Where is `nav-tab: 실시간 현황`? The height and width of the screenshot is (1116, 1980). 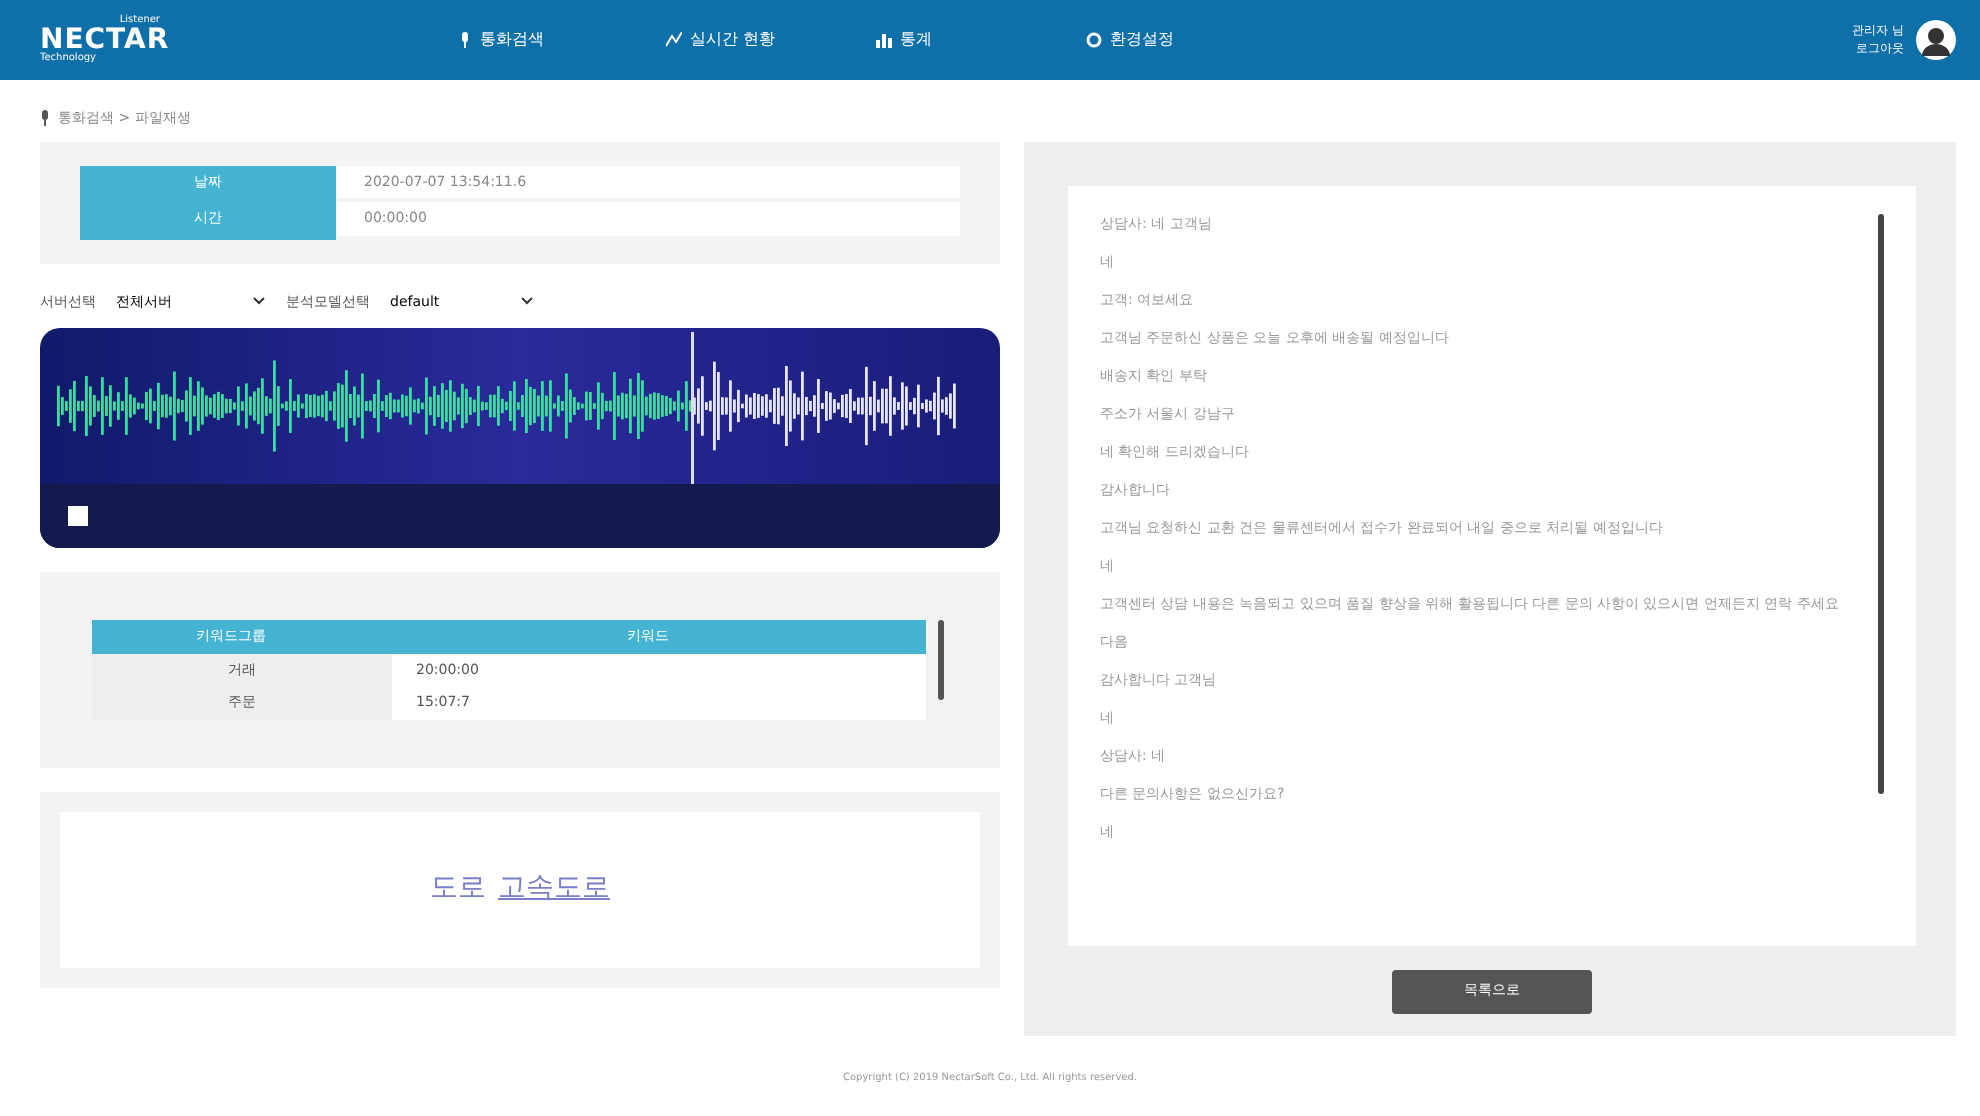 nav-tab: 실시간 현황 is located at coordinates (755, 40).